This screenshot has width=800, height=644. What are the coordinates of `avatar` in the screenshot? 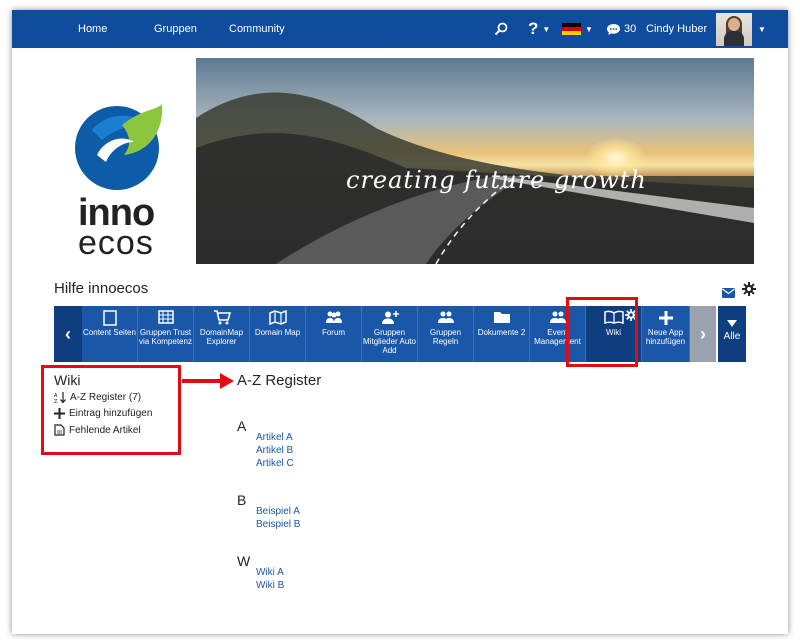 It's located at (734, 29).